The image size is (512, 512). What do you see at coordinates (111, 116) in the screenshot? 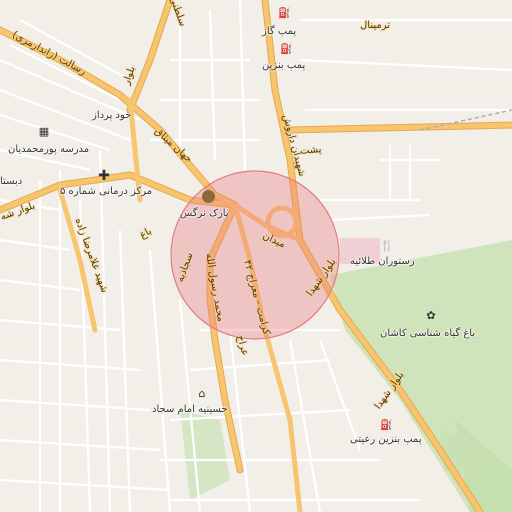
I see `poi-atm-label: خود پرداز` at bounding box center [111, 116].